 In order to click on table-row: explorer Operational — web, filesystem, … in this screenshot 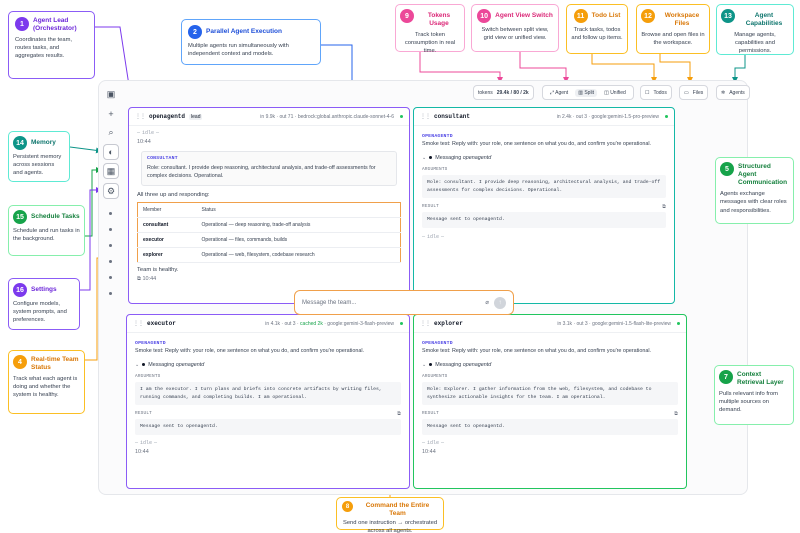, I will do `click(269, 255)`.